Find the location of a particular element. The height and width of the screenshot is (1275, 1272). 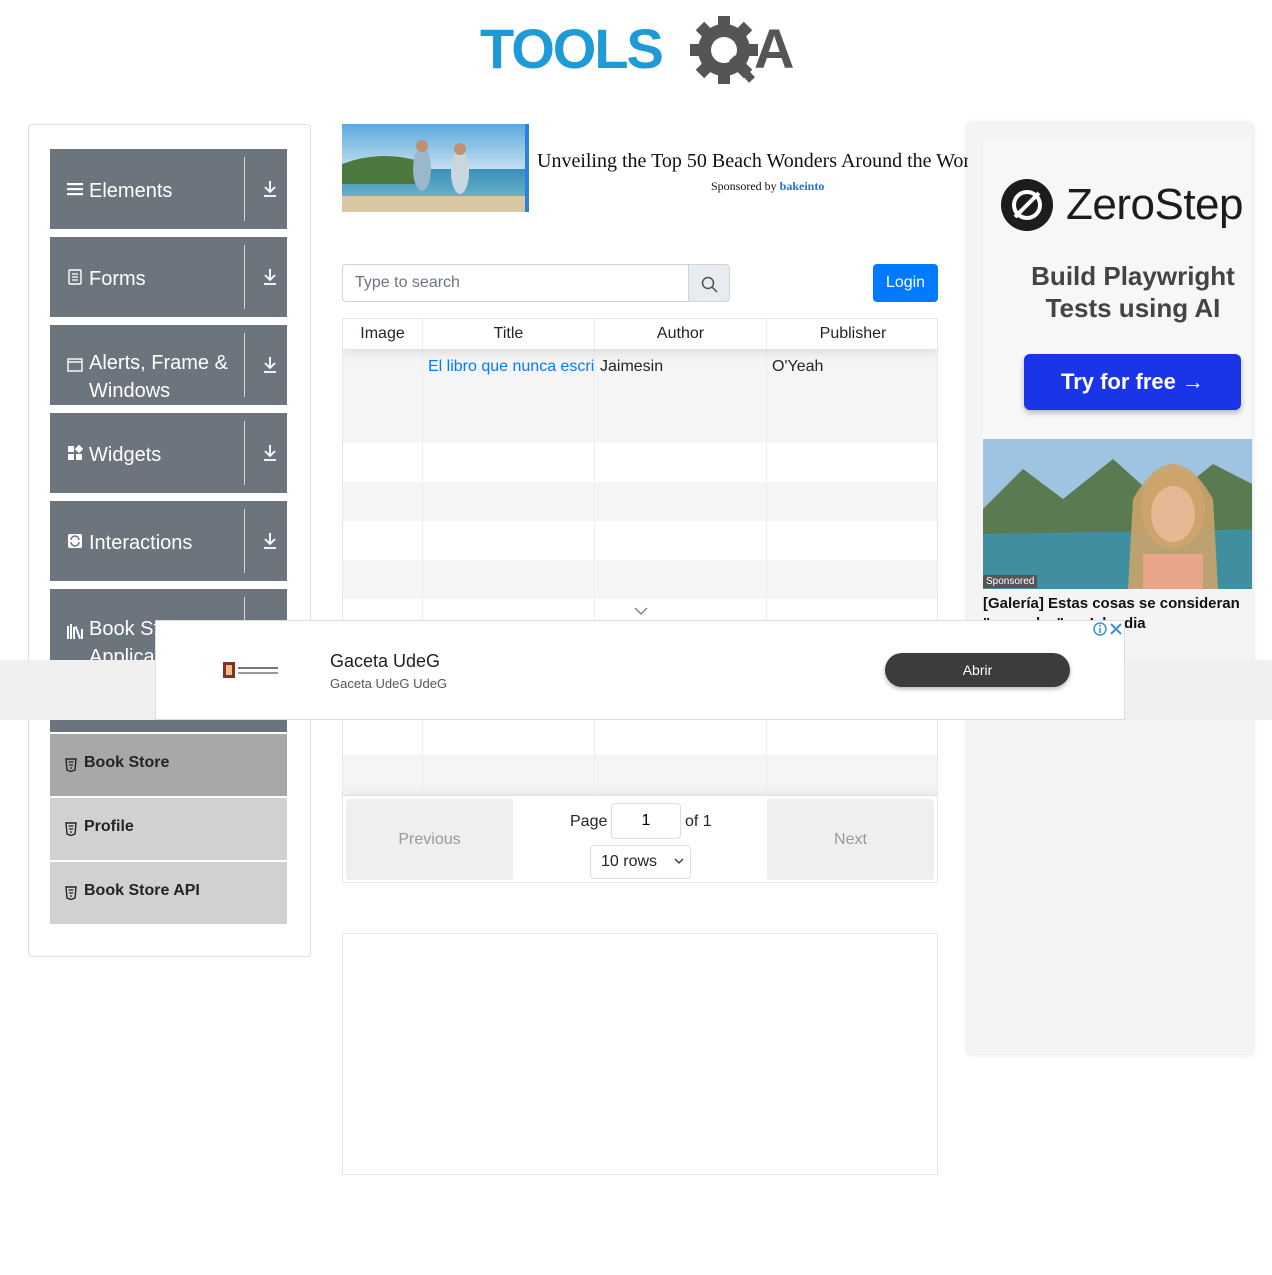

beach-ad-image is located at coordinates (433, 168).